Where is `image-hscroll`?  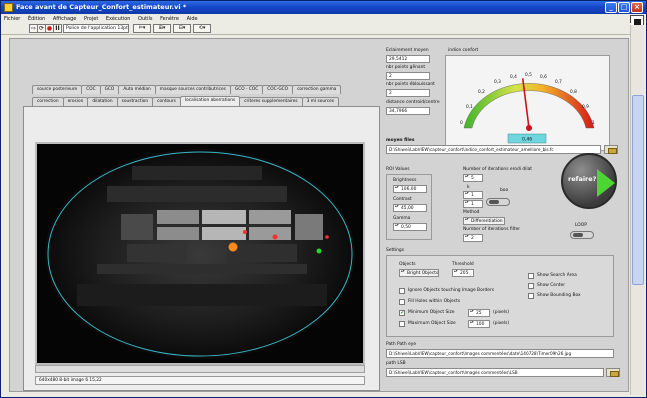
image-hscroll is located at coordinates (200, 369).